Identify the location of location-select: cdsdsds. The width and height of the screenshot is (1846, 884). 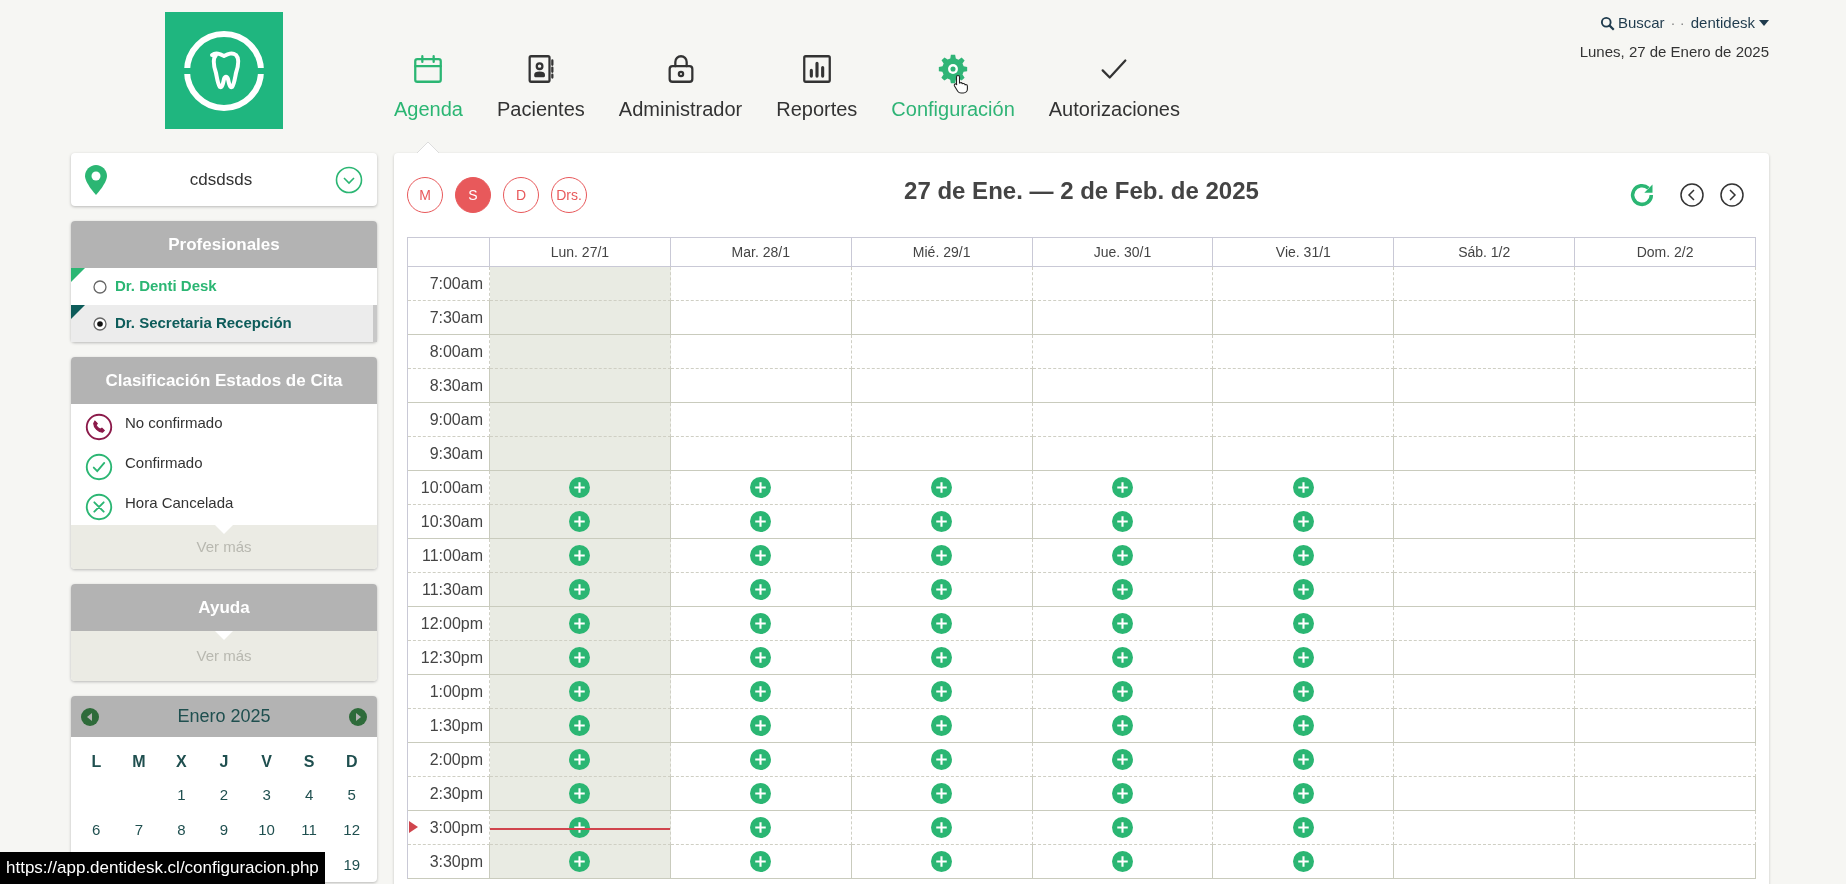
(224, 179).